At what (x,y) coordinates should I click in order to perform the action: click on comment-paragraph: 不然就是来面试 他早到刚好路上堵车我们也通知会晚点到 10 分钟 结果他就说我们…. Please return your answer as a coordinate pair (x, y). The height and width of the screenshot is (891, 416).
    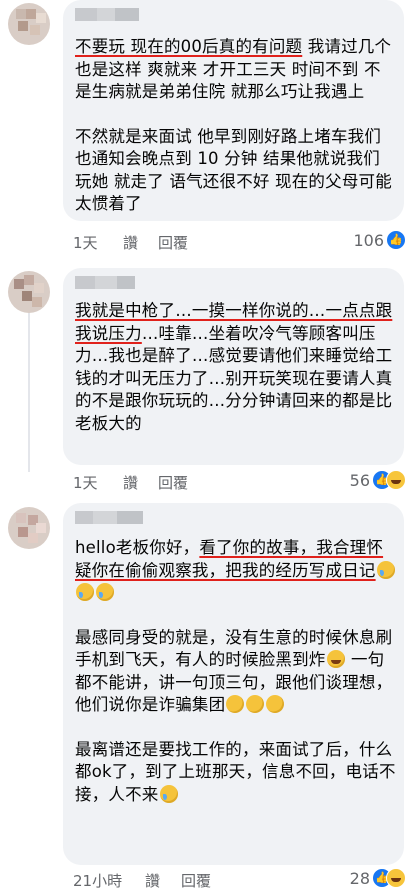
    Looking at the image, I should click on (235, 171).